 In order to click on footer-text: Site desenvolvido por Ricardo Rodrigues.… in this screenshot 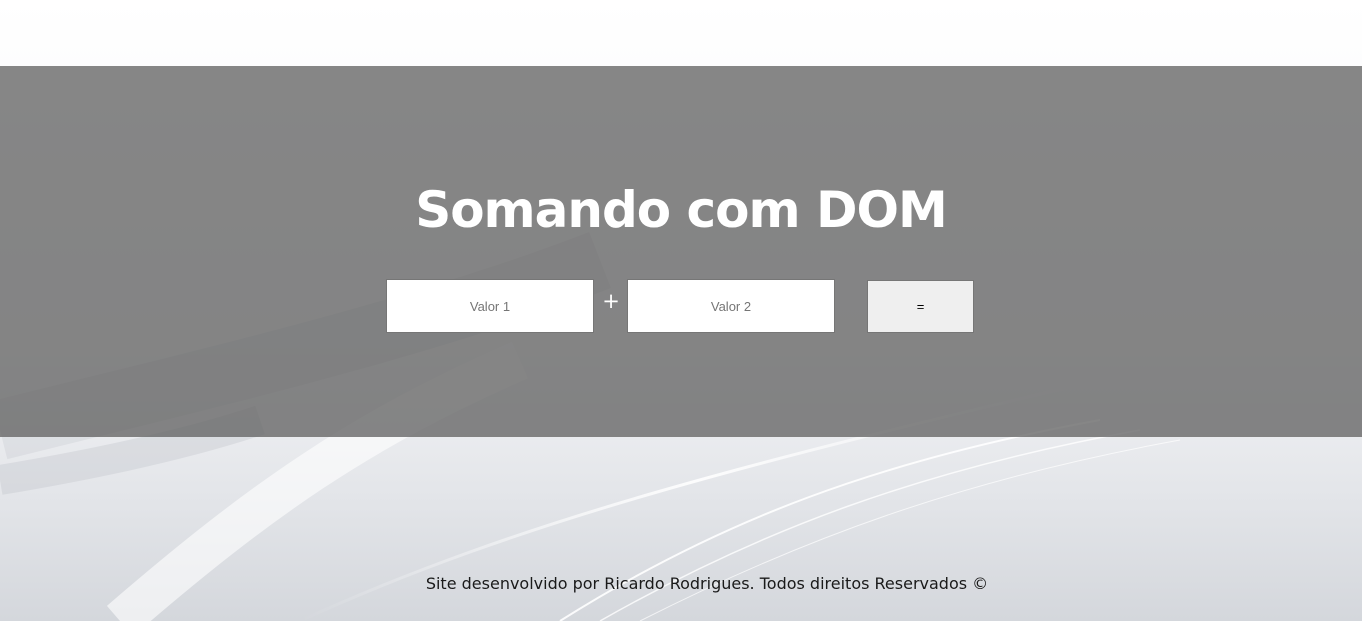, I will do `click(707, 583)`.